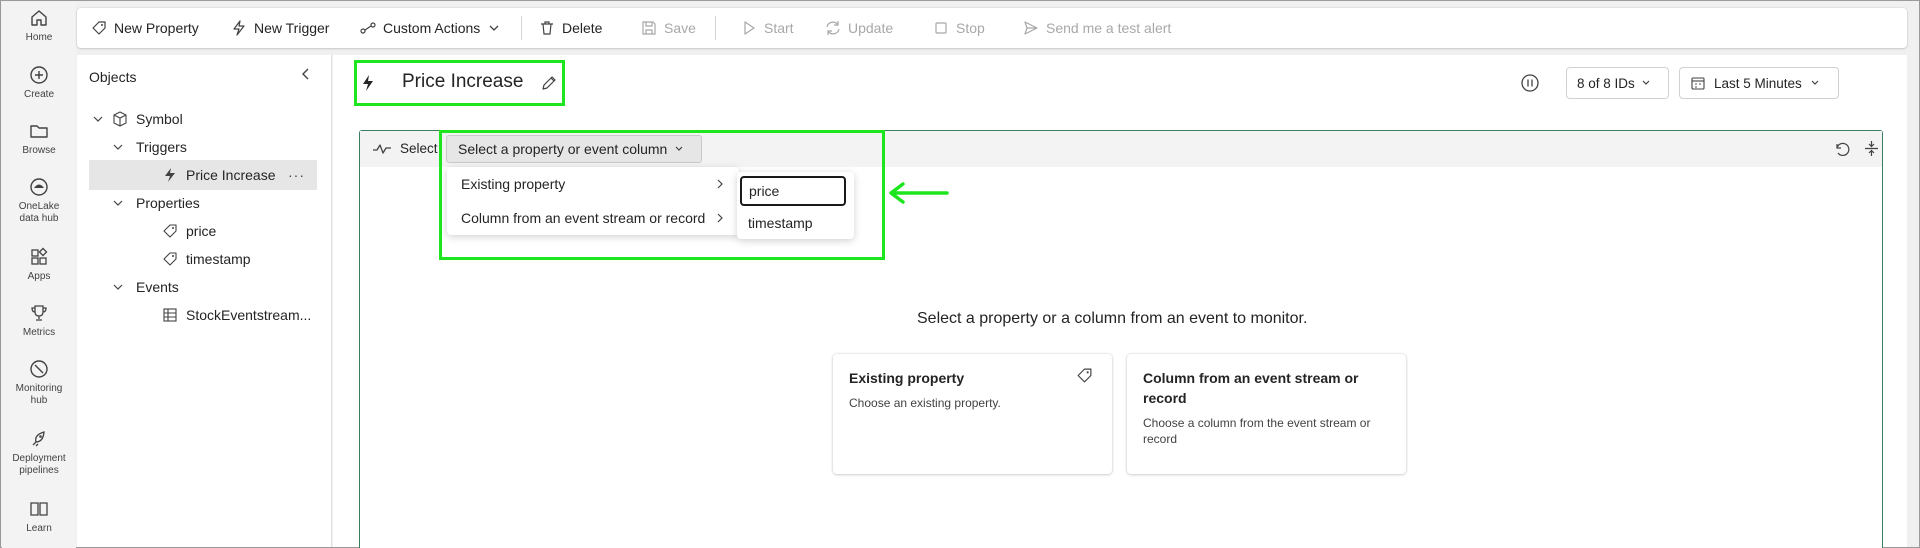  Describe the element at coordinates (582, 28) in the screenshot. I see `delete-label: Delete` at that location.